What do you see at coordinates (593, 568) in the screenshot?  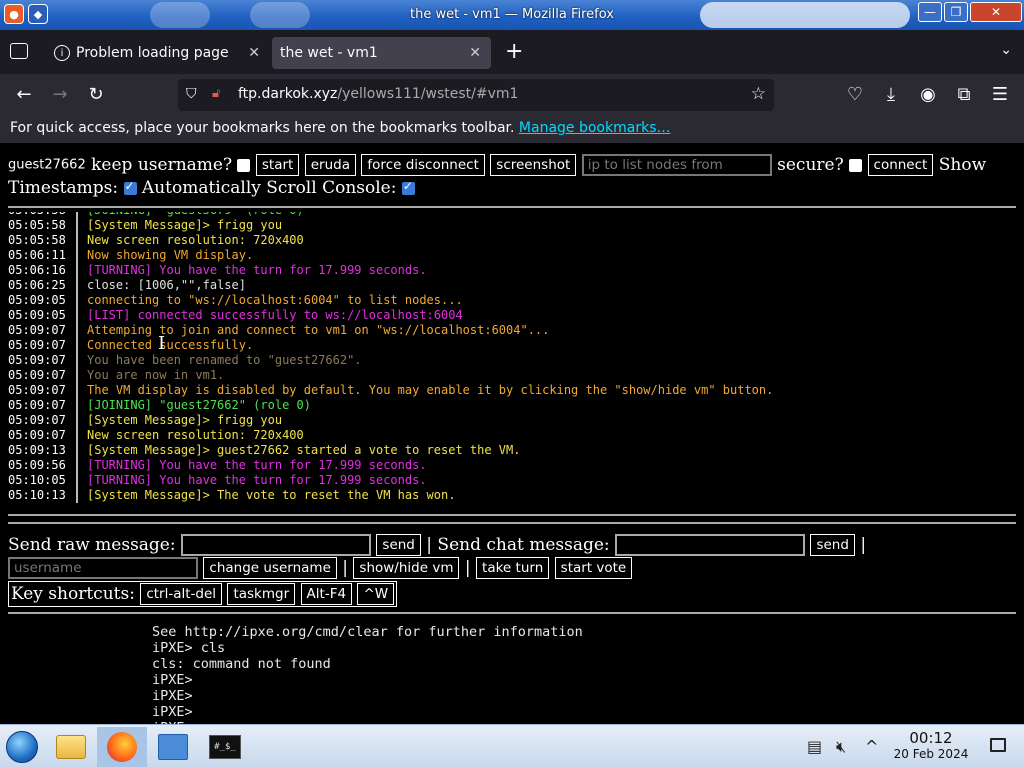 I see `start-vote-button: start vote` at bounding box center [593, 568].